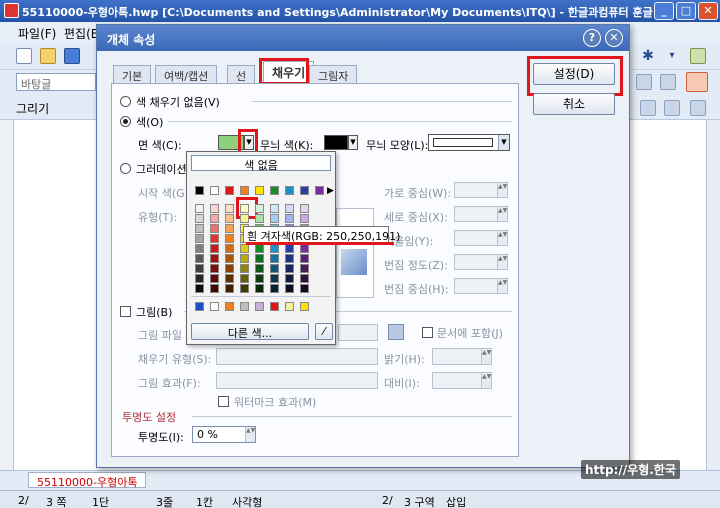  I want to click on more-colors-arrow-icon: ▶, so click(330, 191).